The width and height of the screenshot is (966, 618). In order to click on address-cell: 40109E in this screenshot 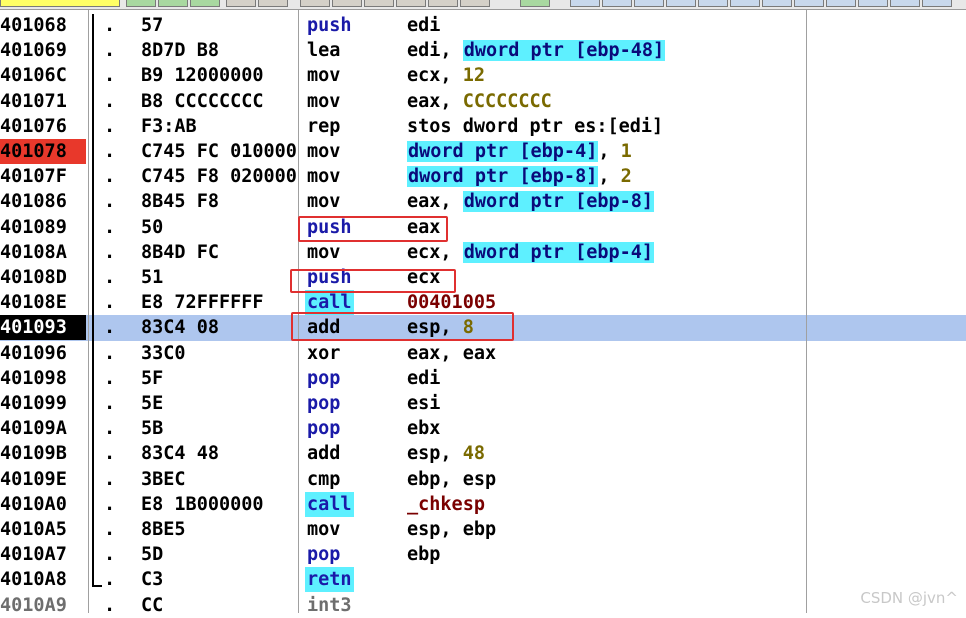, I will do `click(43, 479)`.